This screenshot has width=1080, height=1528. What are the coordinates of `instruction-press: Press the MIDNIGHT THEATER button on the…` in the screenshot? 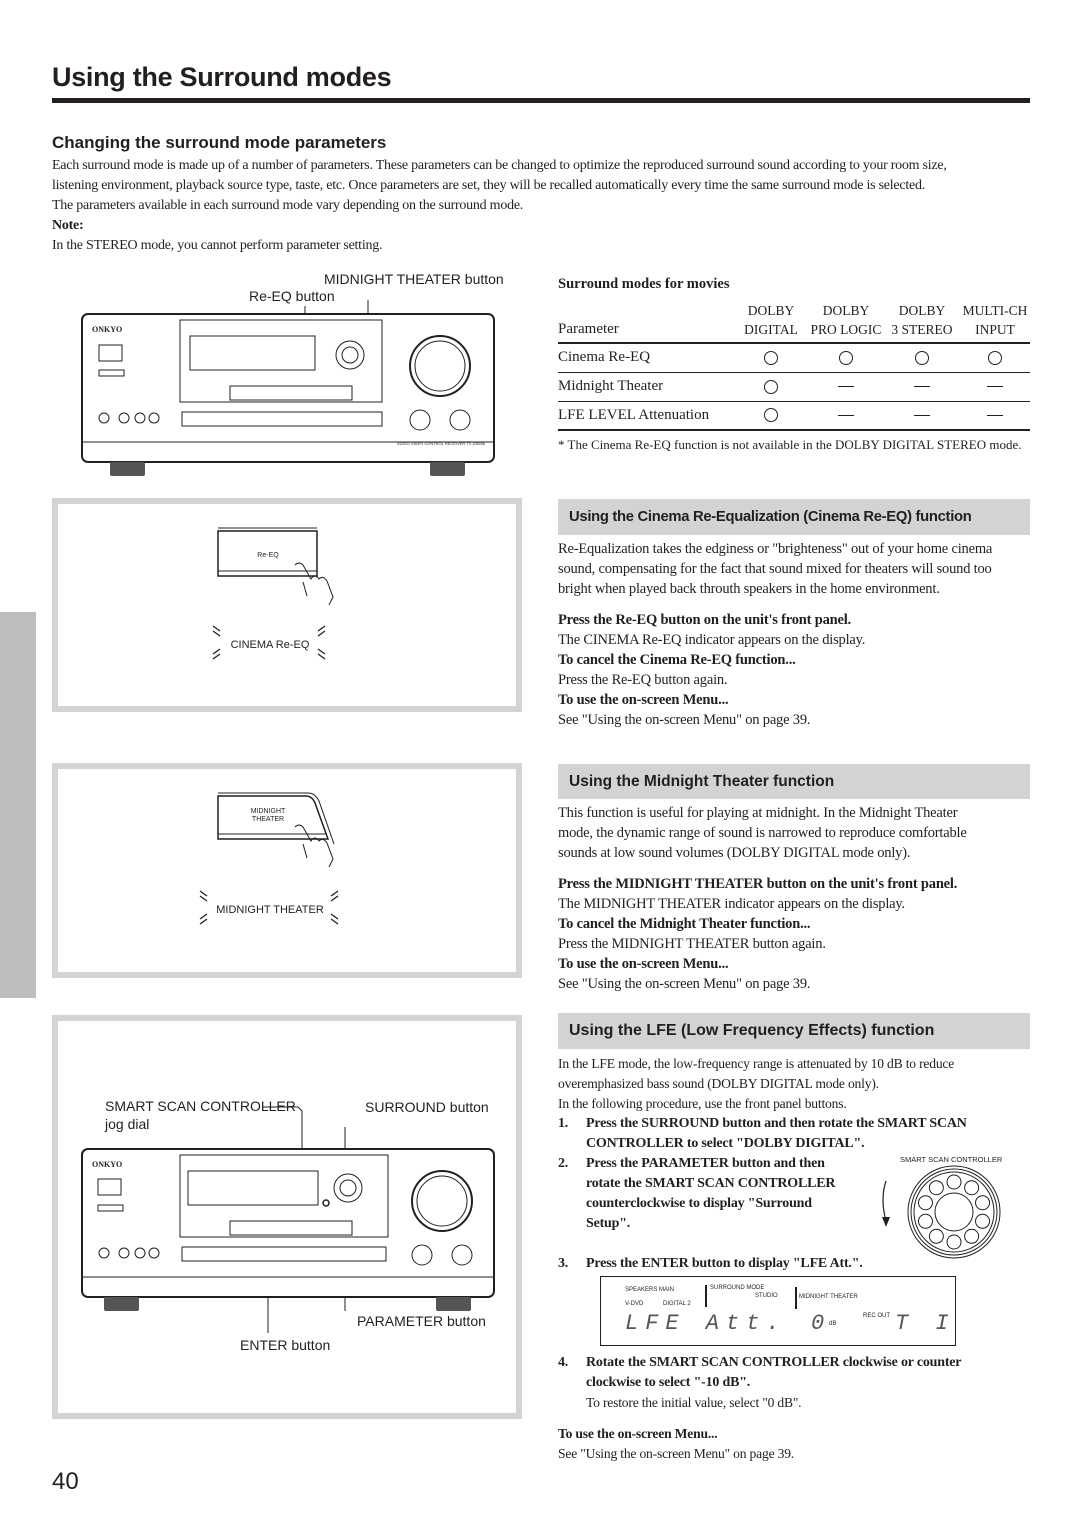 It's located at (758, 884).